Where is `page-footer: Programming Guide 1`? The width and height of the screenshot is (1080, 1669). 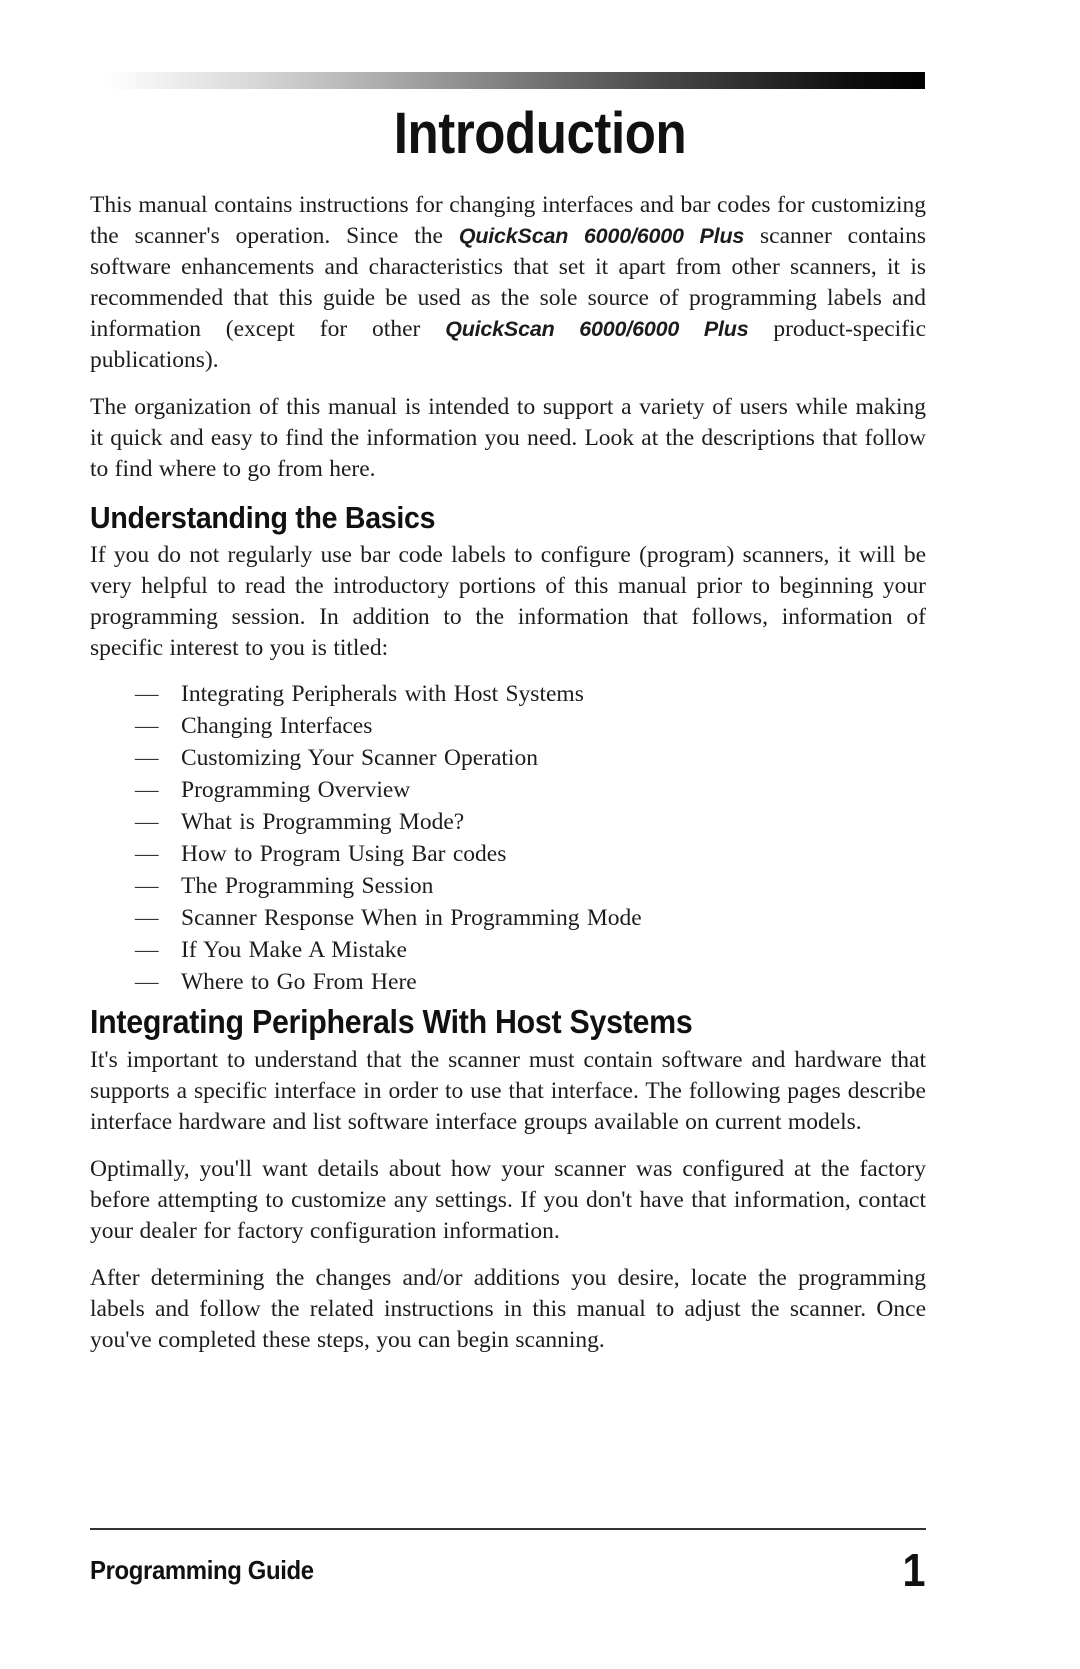
page-footer: Programming Guide 1 is located at coordinates (508, 1570).